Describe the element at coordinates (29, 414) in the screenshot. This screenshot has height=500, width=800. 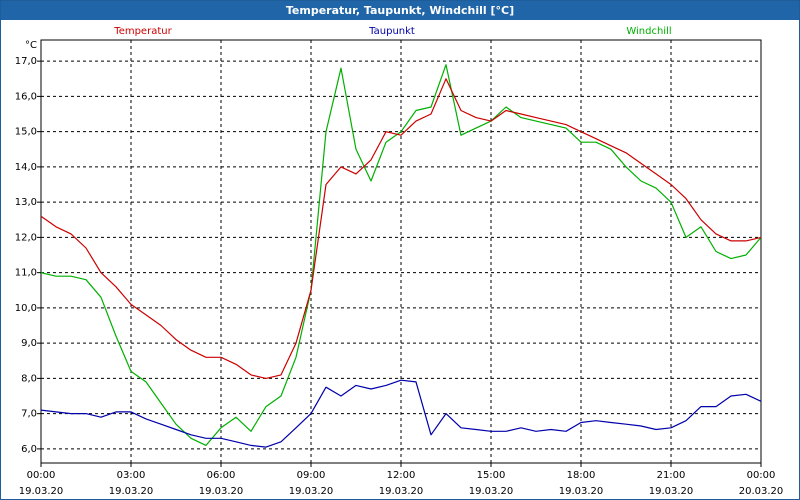
I see `y-tick-label: 7,0` at that location.